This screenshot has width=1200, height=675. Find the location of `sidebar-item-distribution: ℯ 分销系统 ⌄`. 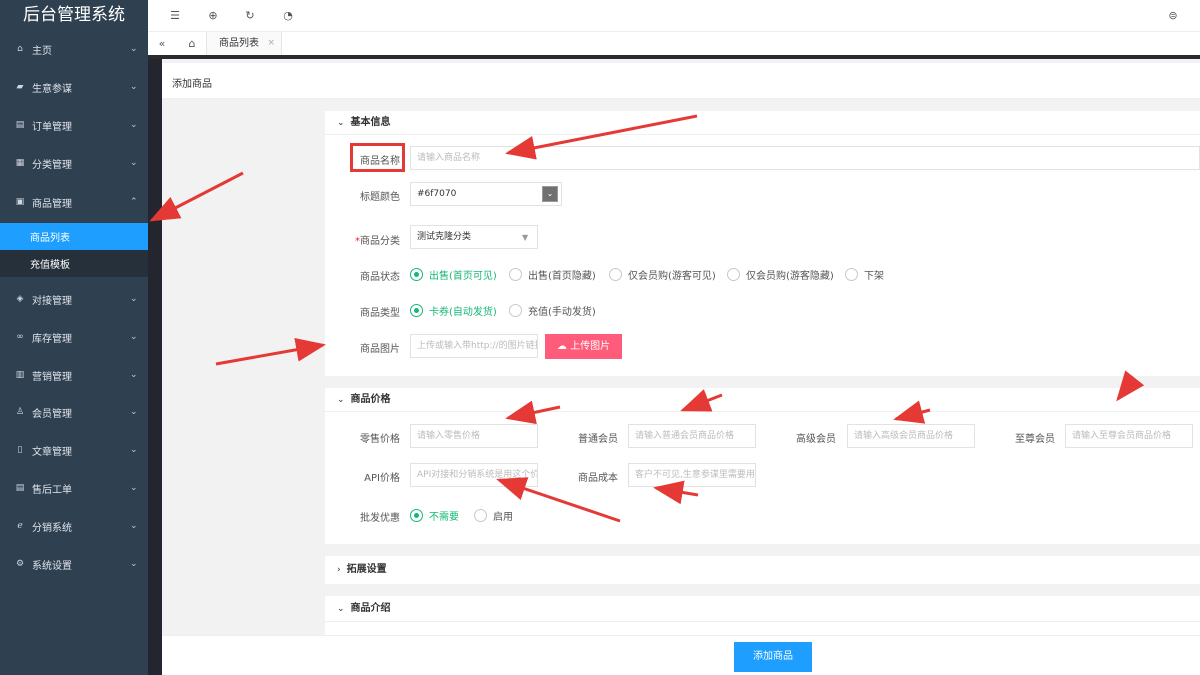

sidebar-item-distribution: ℯ 分销系统 ⌄ is located at coordinates (74, 526).